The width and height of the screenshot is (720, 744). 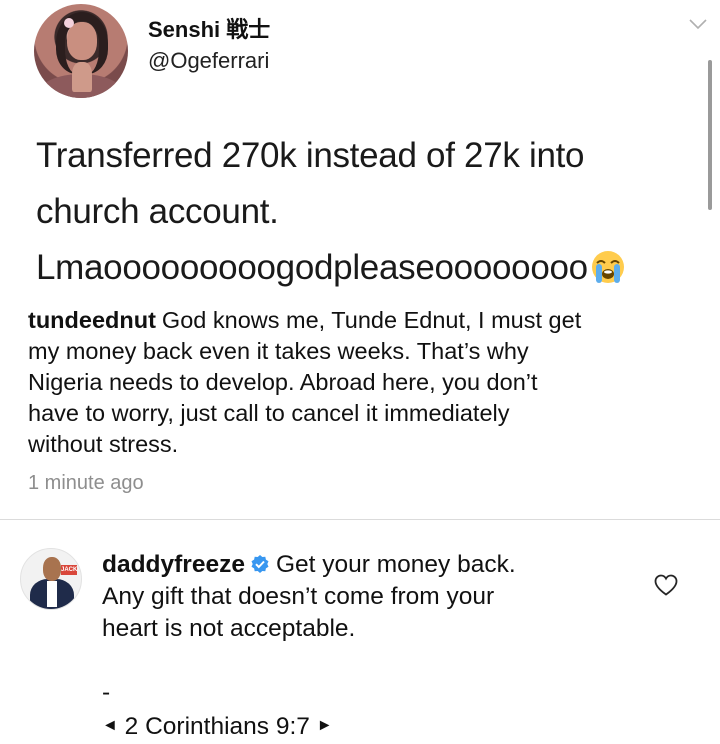 I want to click on comment-verse: ◄ 2 Corinthians 9:7 ►, so click(x=362, y=727).